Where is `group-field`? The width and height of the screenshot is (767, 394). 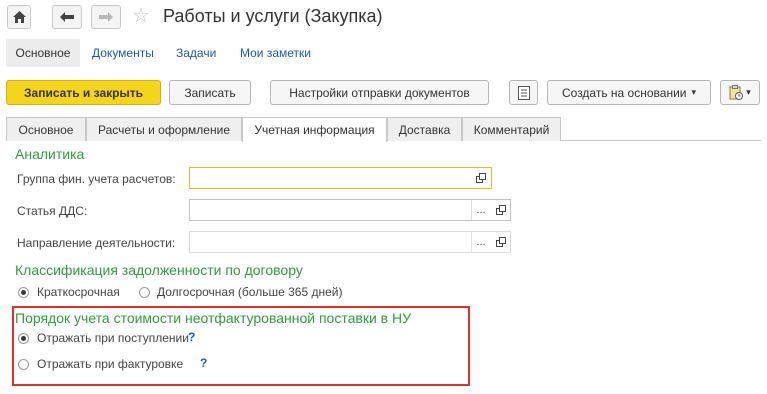 group-field is located at coordinates (340, 178).